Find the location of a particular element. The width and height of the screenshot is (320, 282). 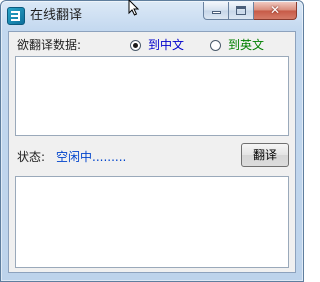

minimize-button is located at coordinates (216, 11).